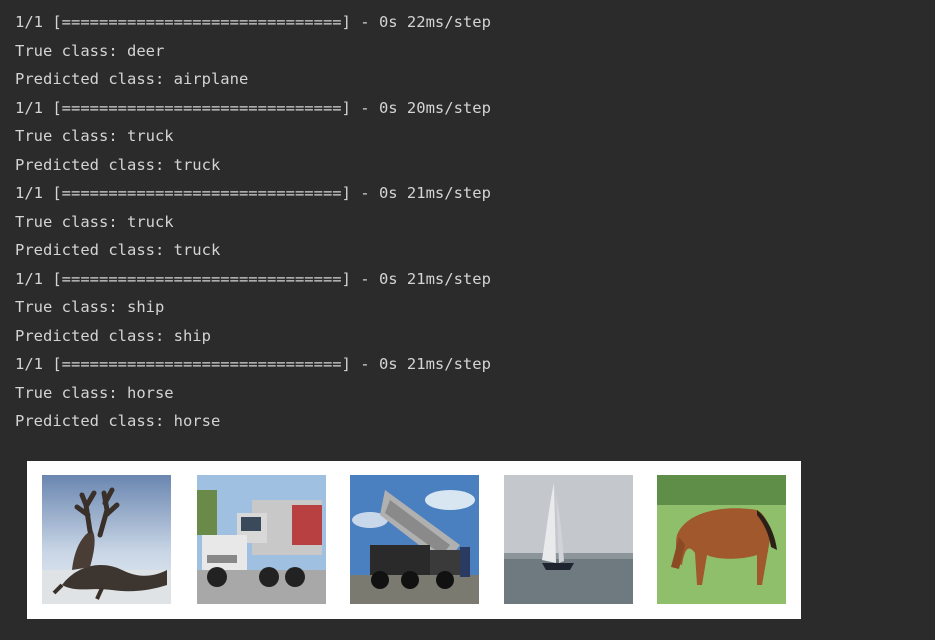  I want to click on true-class-line: True class: deer, so click(90, 50).